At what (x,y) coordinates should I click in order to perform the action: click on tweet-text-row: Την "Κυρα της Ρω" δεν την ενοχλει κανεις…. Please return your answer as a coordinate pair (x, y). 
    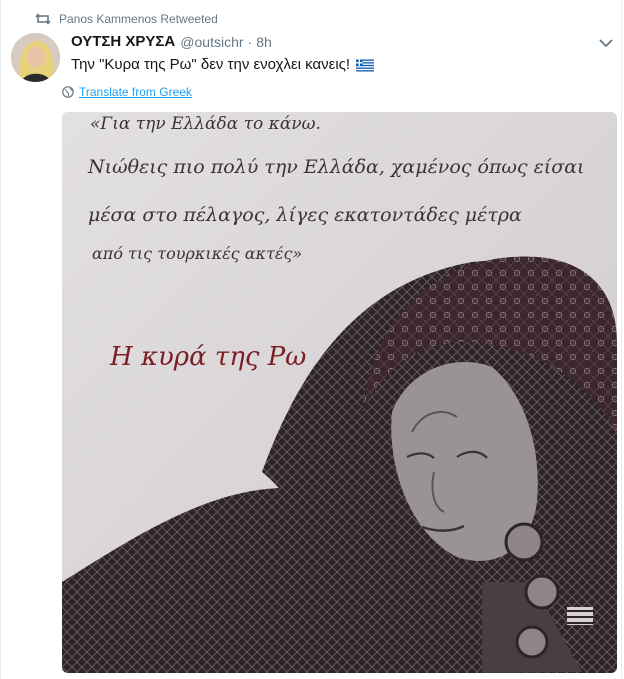
    Looking at the image, I should click on (223, 65).